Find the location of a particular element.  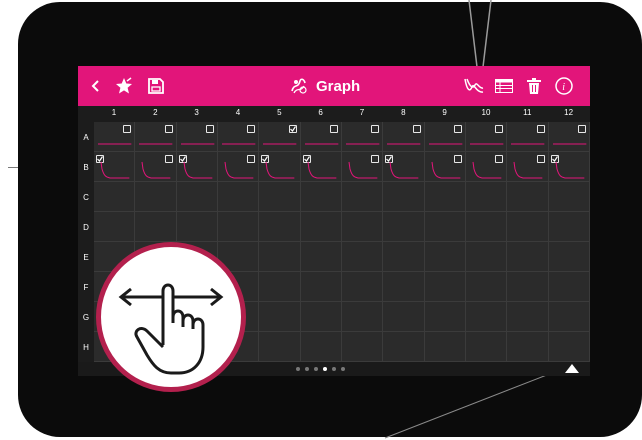

info-button: i is located at coordinates (564, 86).